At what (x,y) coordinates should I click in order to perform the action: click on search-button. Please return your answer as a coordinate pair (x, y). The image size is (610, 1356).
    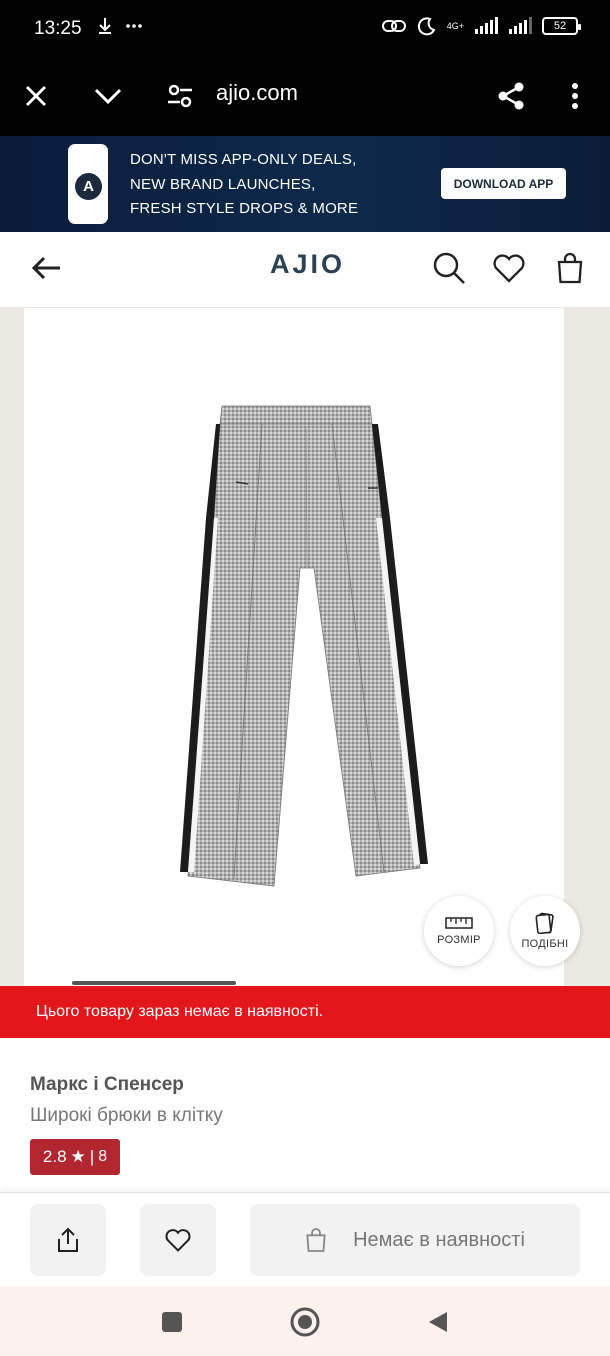
    Looking at the image, I should click on (449, 268).